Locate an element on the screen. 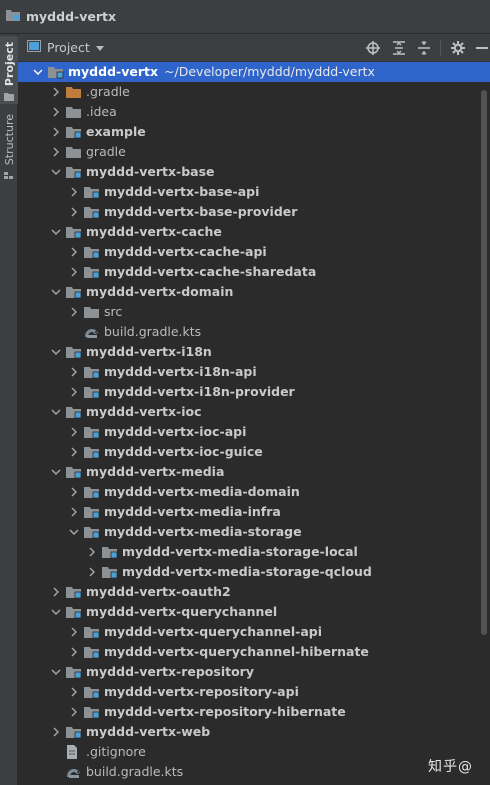 Image resolution: width=490 pixels, height=785 pixels. tree-row: myddd-vertx-cache is located at coordinates (254, 232).